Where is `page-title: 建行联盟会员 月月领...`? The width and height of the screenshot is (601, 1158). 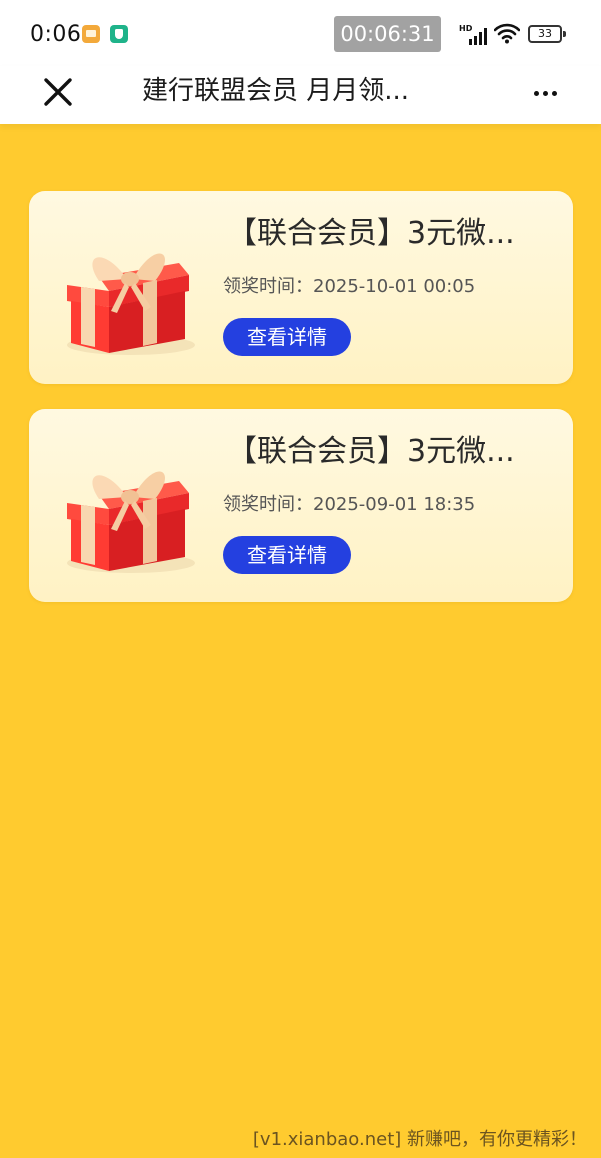
page-title: 建行联盟会员 月月领... is located at coordinates (276, 91).